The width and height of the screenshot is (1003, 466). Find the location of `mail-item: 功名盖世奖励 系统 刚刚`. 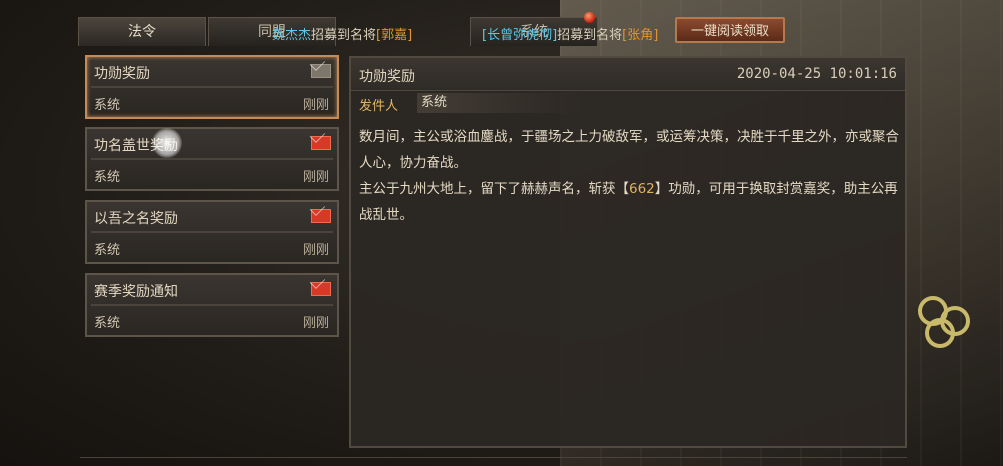

mail-item: 功名盖世奖励 系统 刚刚 is located at coordinates (212, 159).